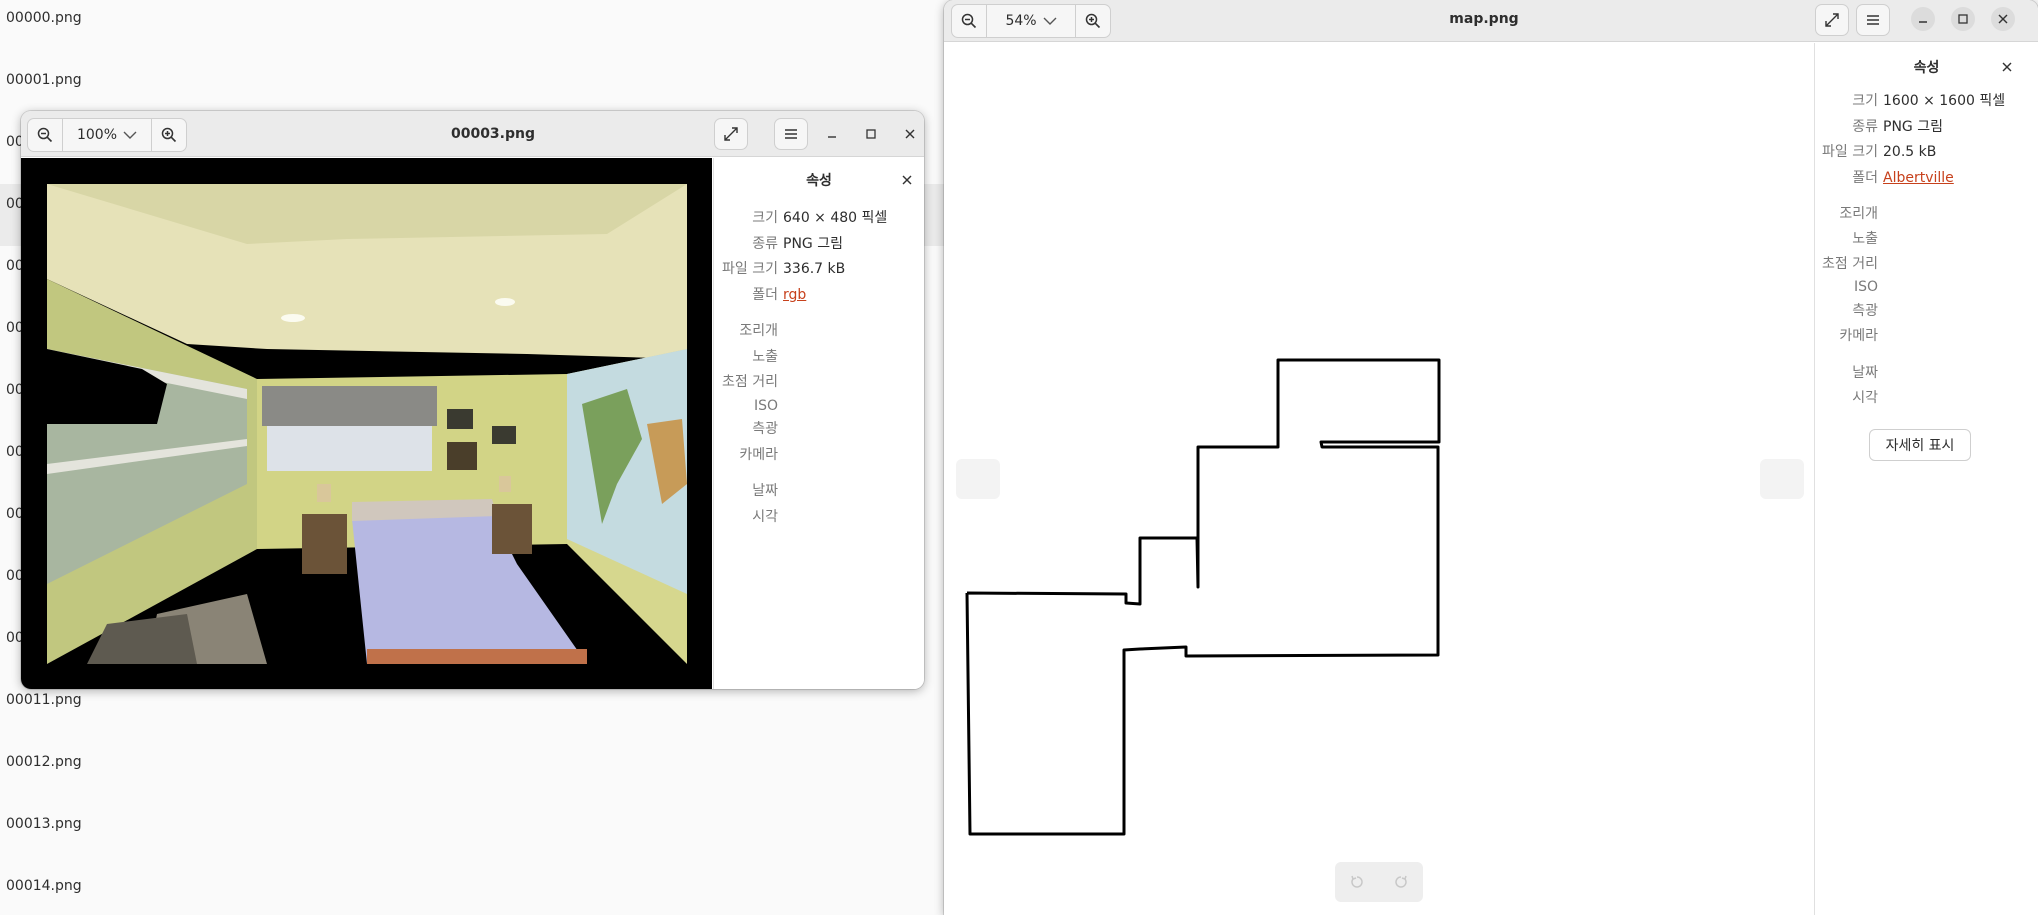  Describe the element at coordinates (1913, 127) in the screenshot. I see `property-value: PNG 그림` at that location.